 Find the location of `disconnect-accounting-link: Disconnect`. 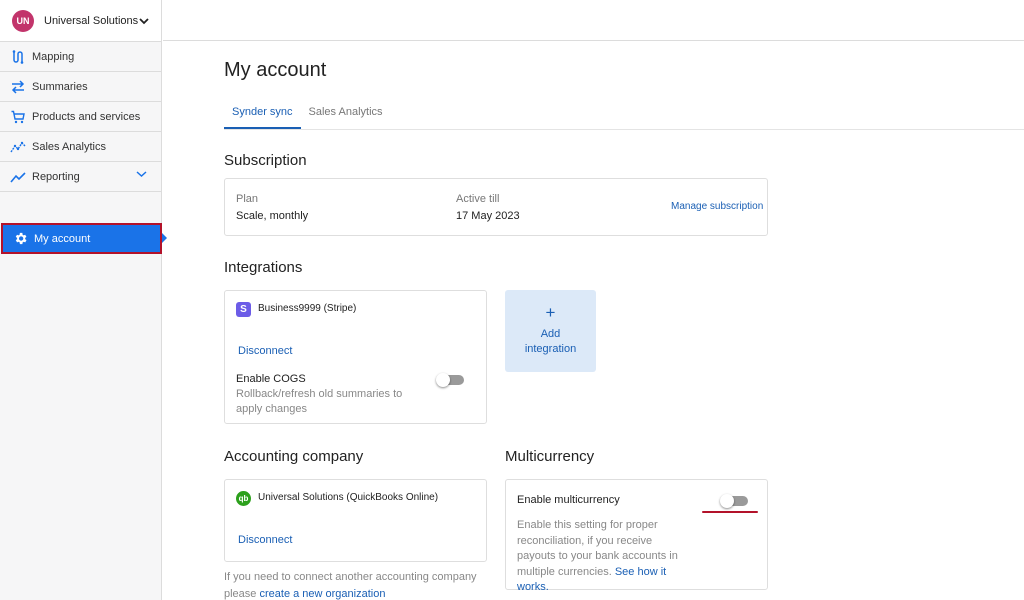

disconnect-accounting-link: Disconnect is located at coordinates (265, 540).